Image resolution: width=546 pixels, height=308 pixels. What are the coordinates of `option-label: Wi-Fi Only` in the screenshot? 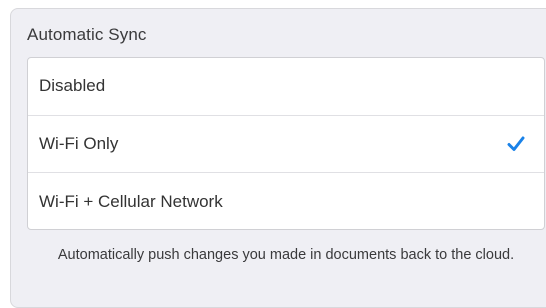 It's located at (79, 143).